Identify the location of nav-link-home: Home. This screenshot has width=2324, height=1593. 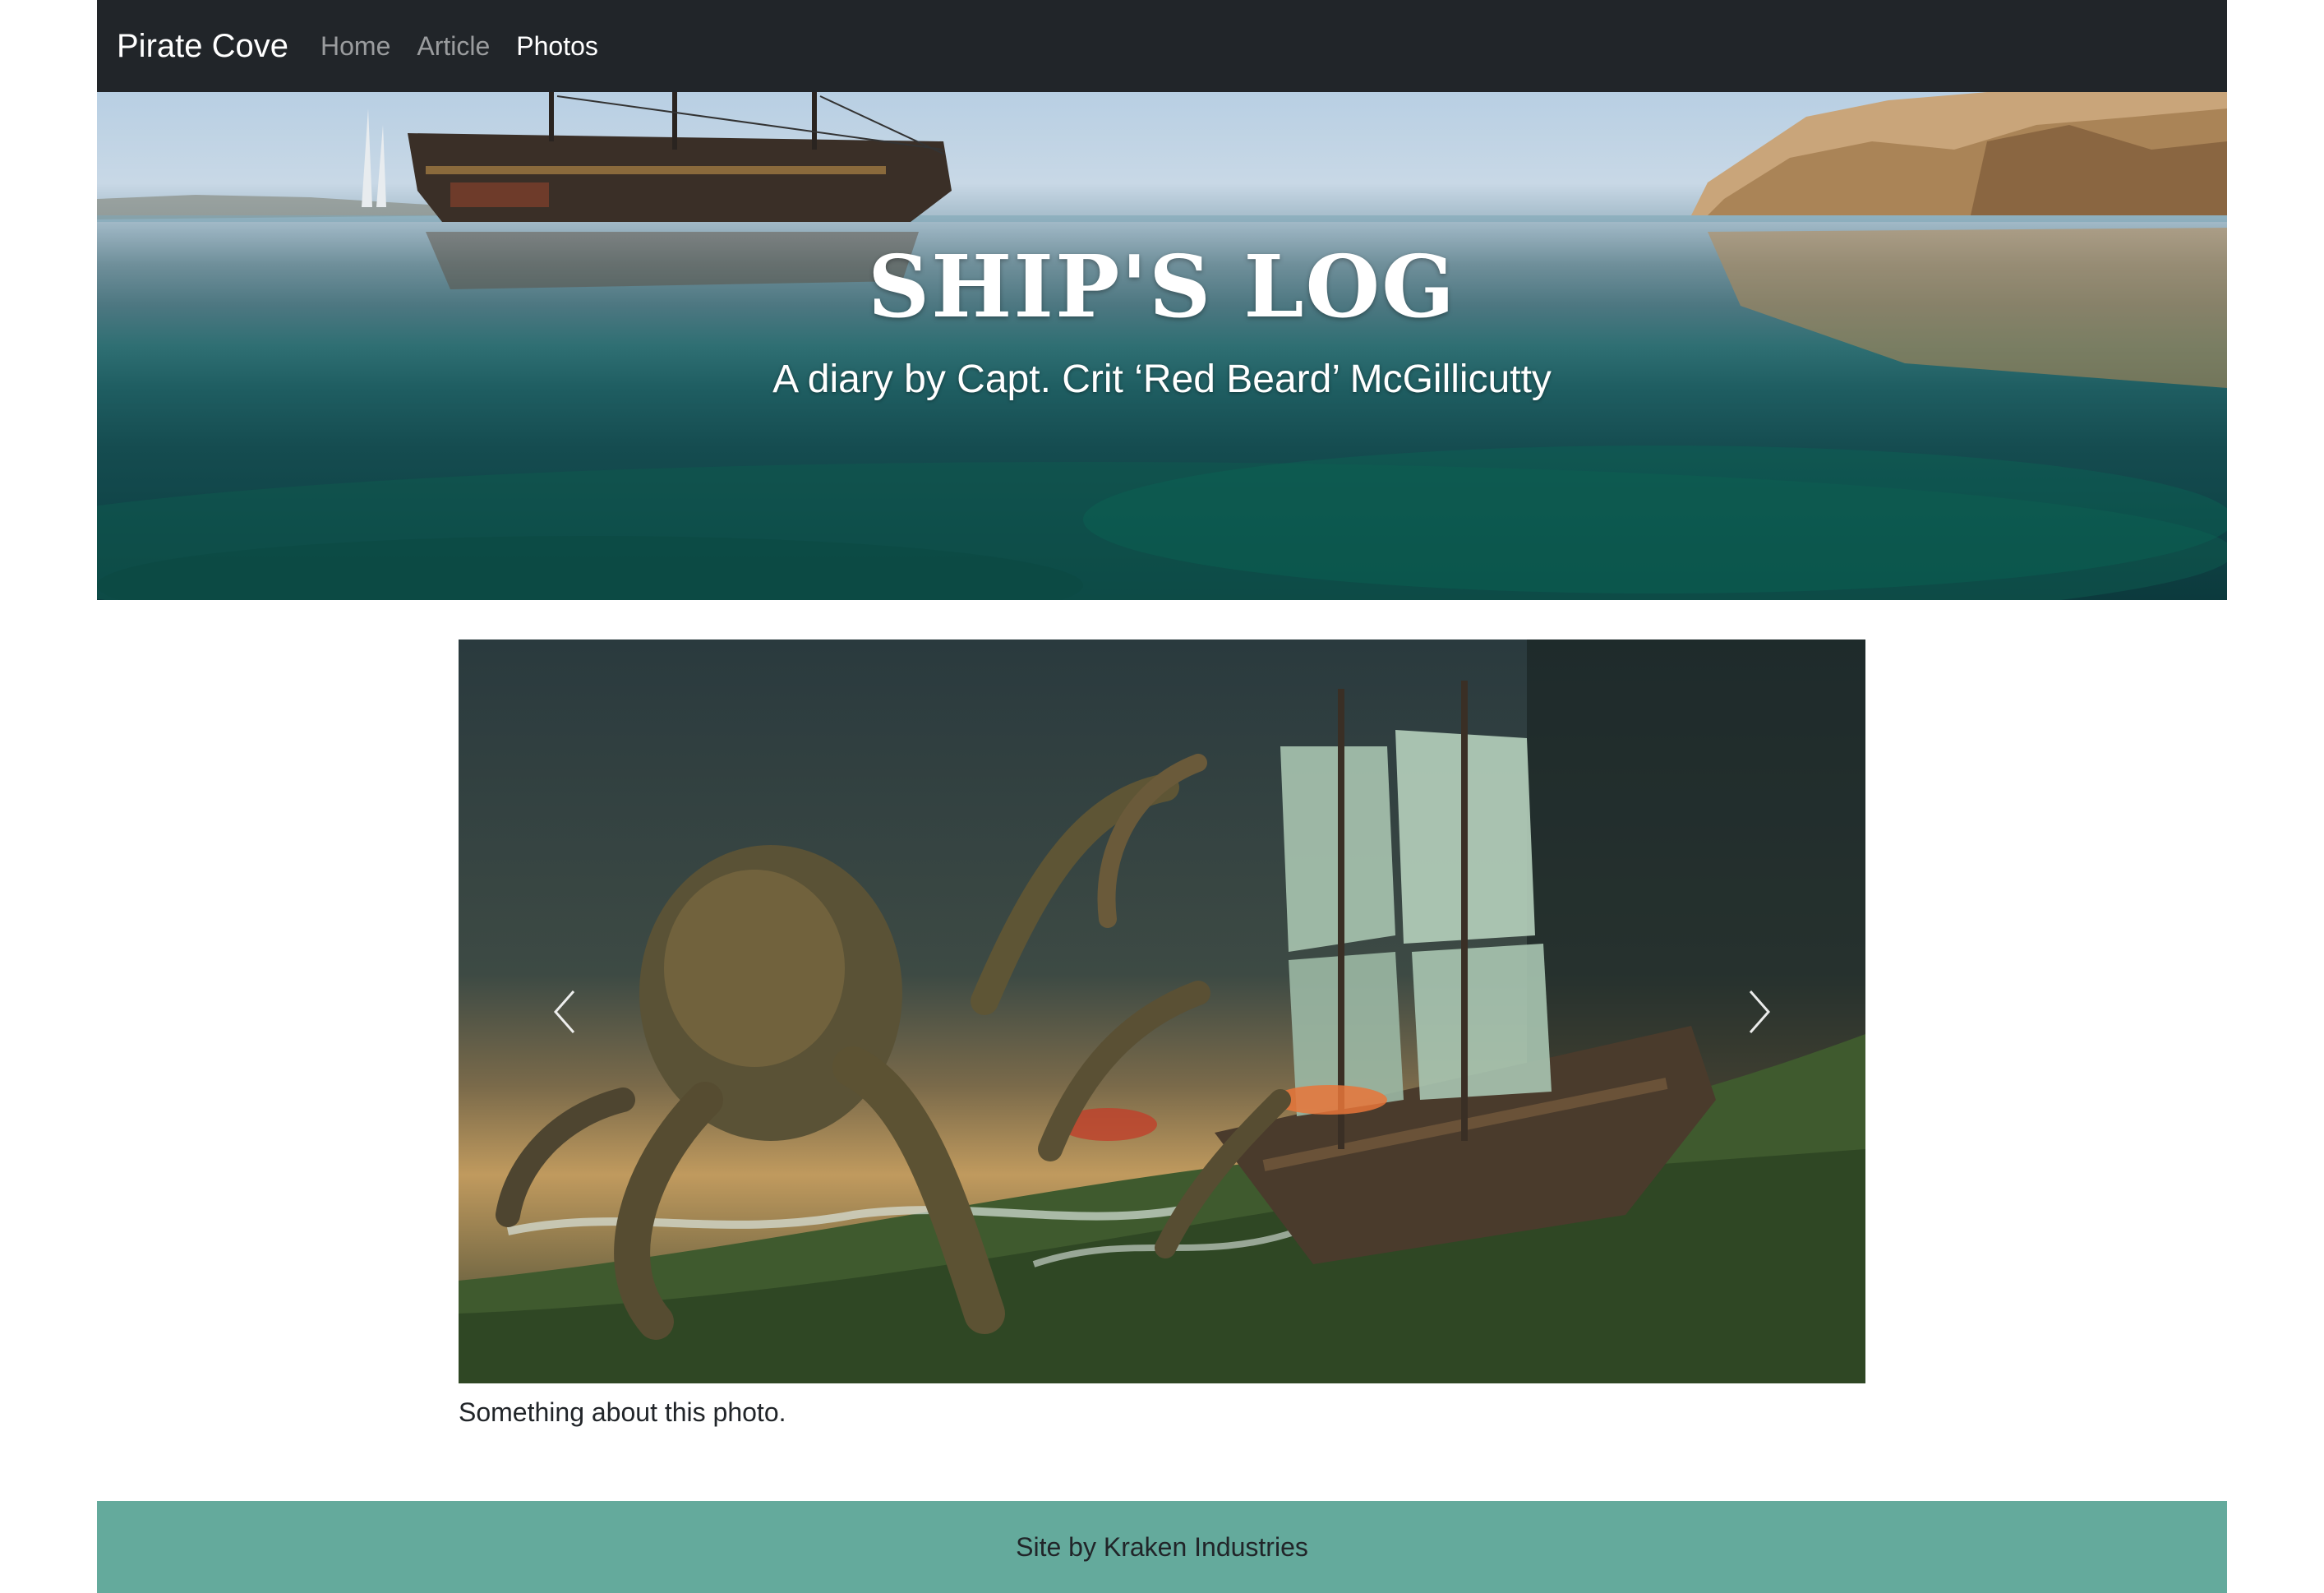
(355, 46).